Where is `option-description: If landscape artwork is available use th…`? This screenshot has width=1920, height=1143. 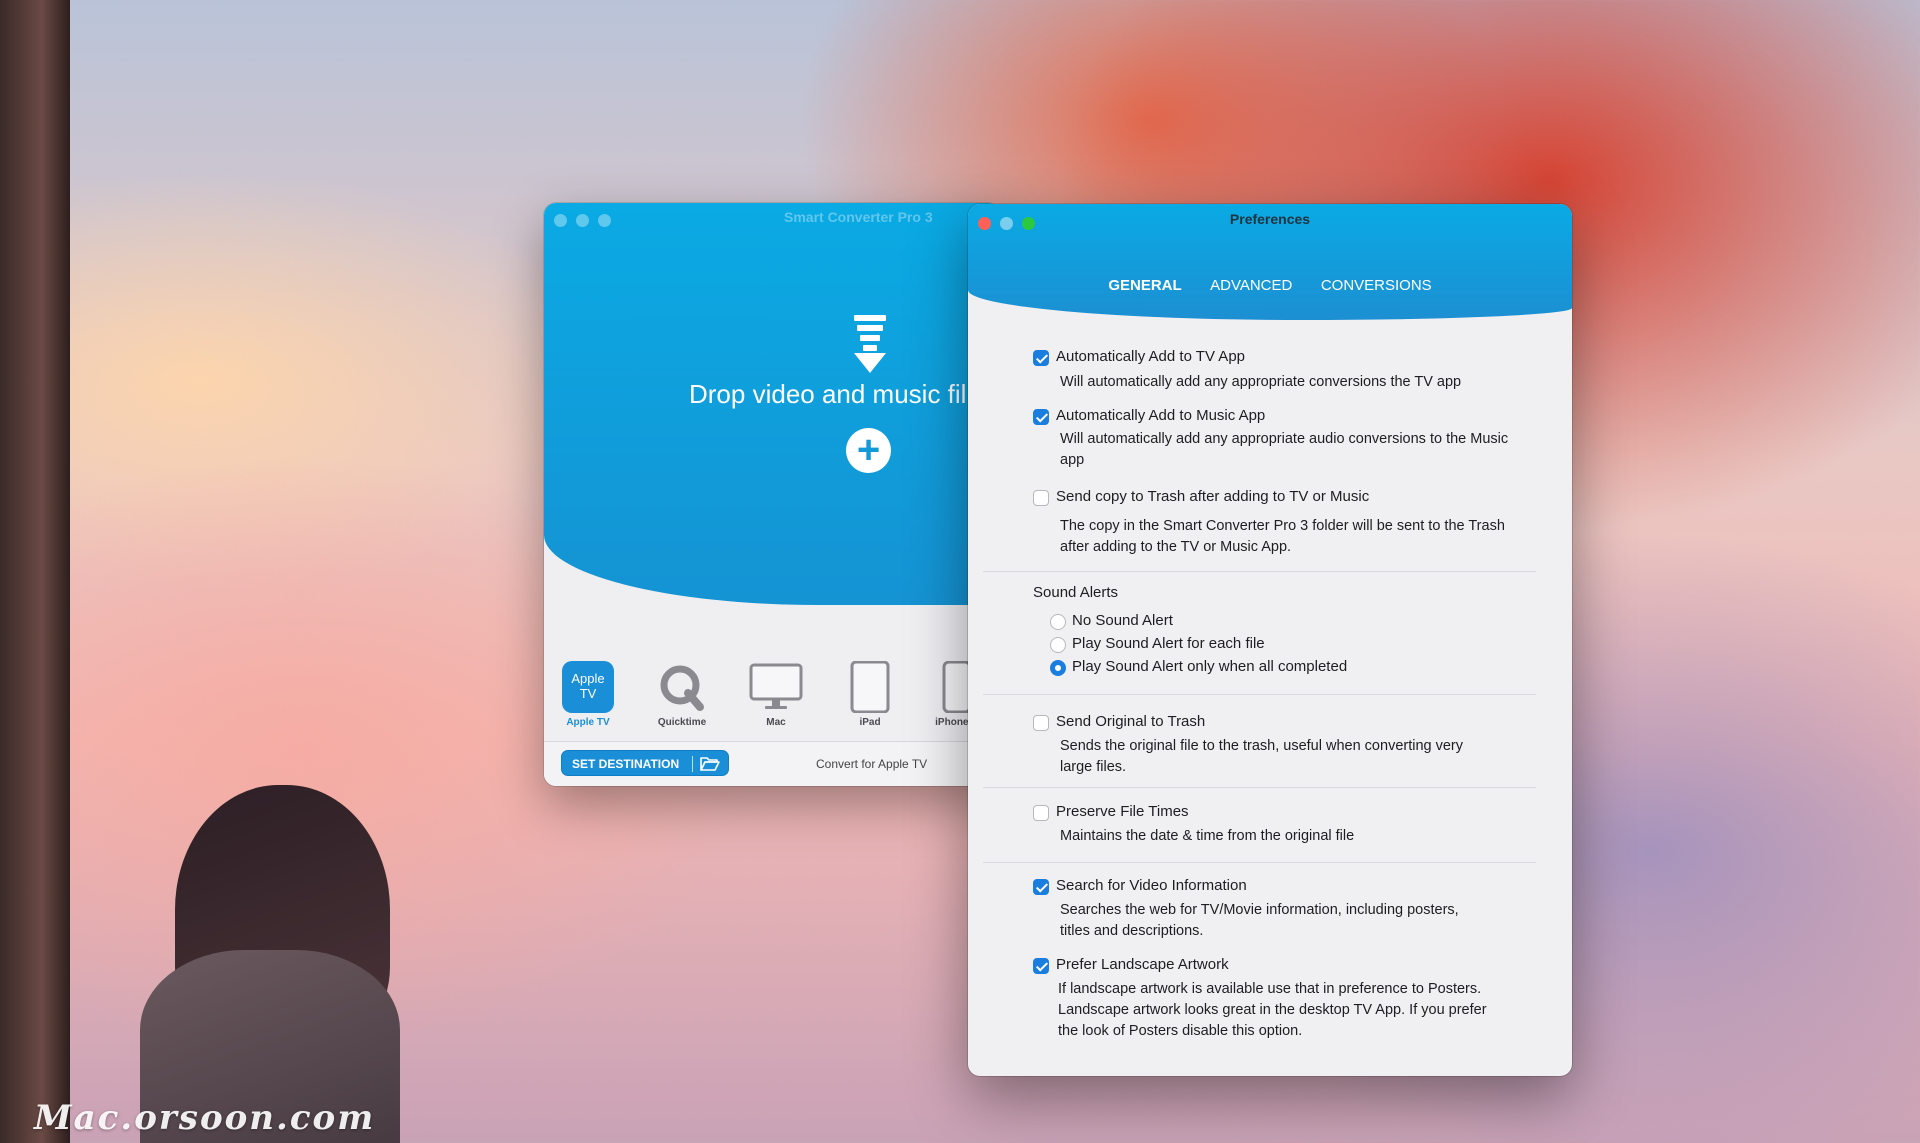
option-description: If landscape artwork is available use th… is located at coordinates (1272, 1010).